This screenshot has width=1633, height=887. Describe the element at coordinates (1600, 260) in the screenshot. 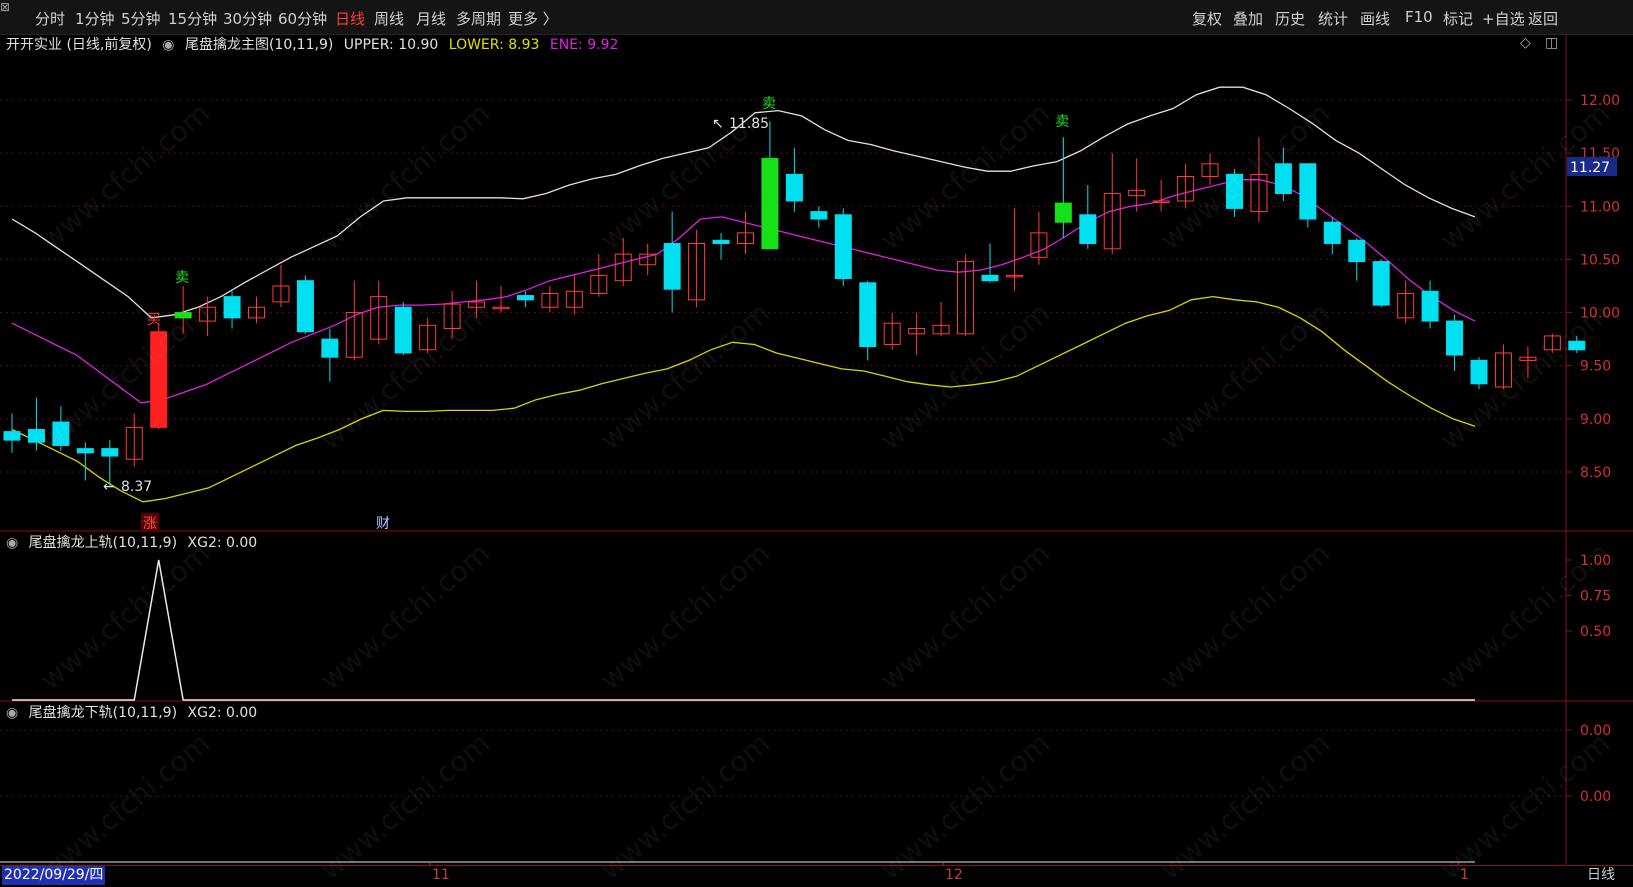

I see `price-tick-label: 10.50` at that location.